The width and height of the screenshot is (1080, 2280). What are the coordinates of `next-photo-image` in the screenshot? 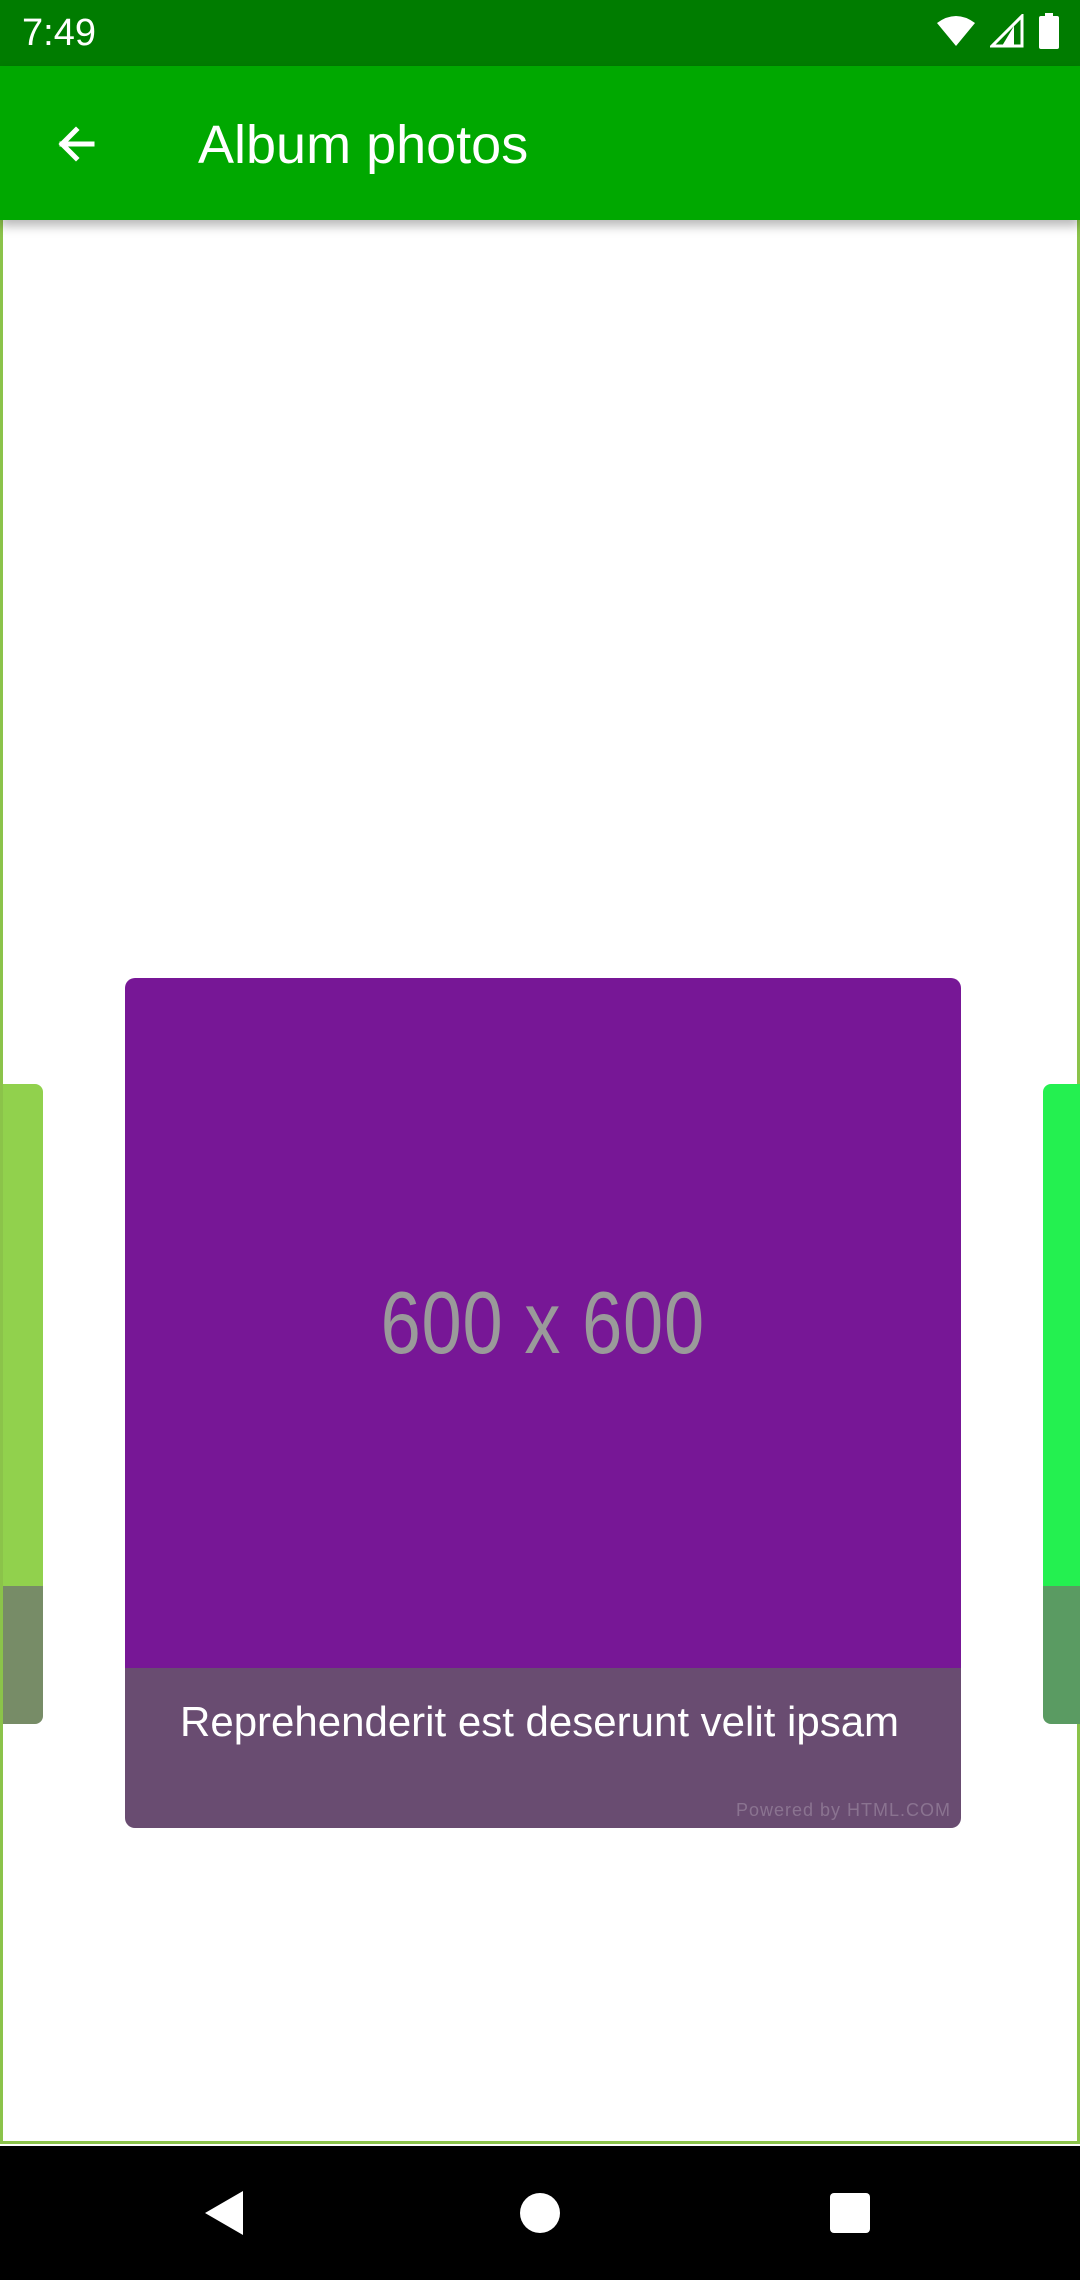 It's located at (1061, 1335).